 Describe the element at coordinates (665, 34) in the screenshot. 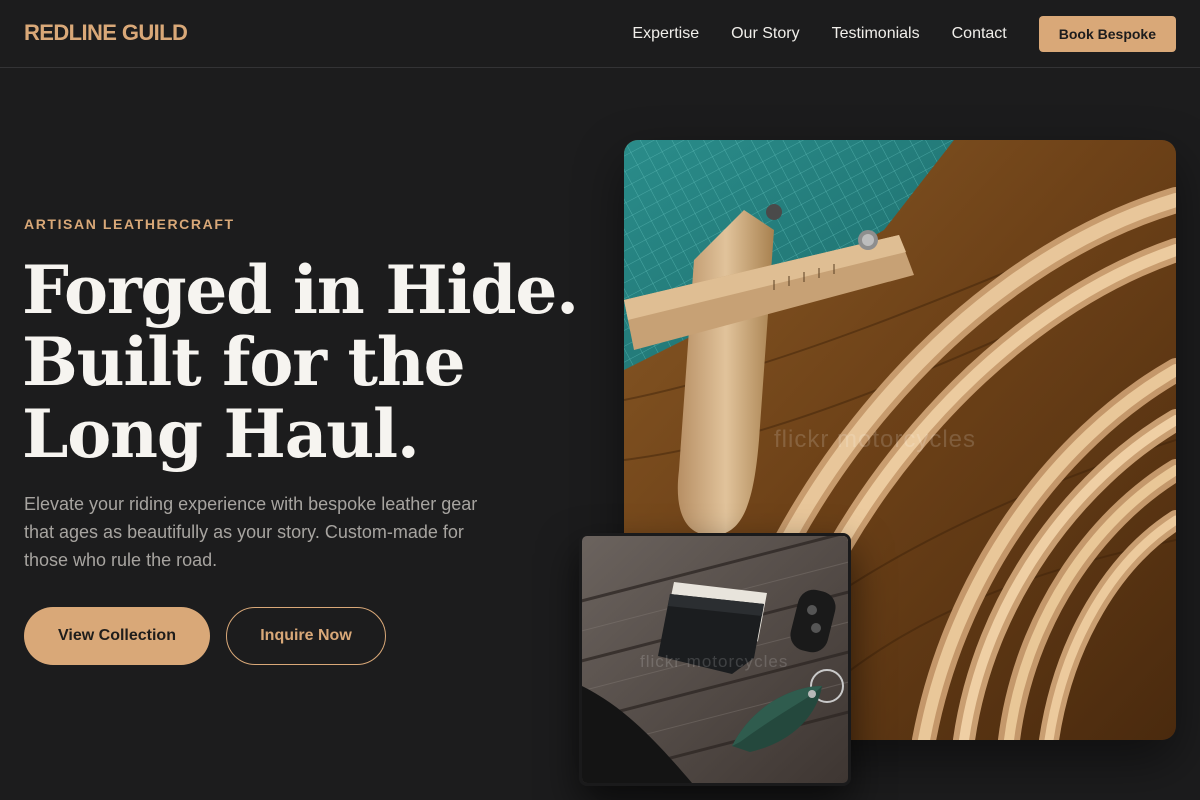

I see `nav-link-expertise: Expertise` at that location.